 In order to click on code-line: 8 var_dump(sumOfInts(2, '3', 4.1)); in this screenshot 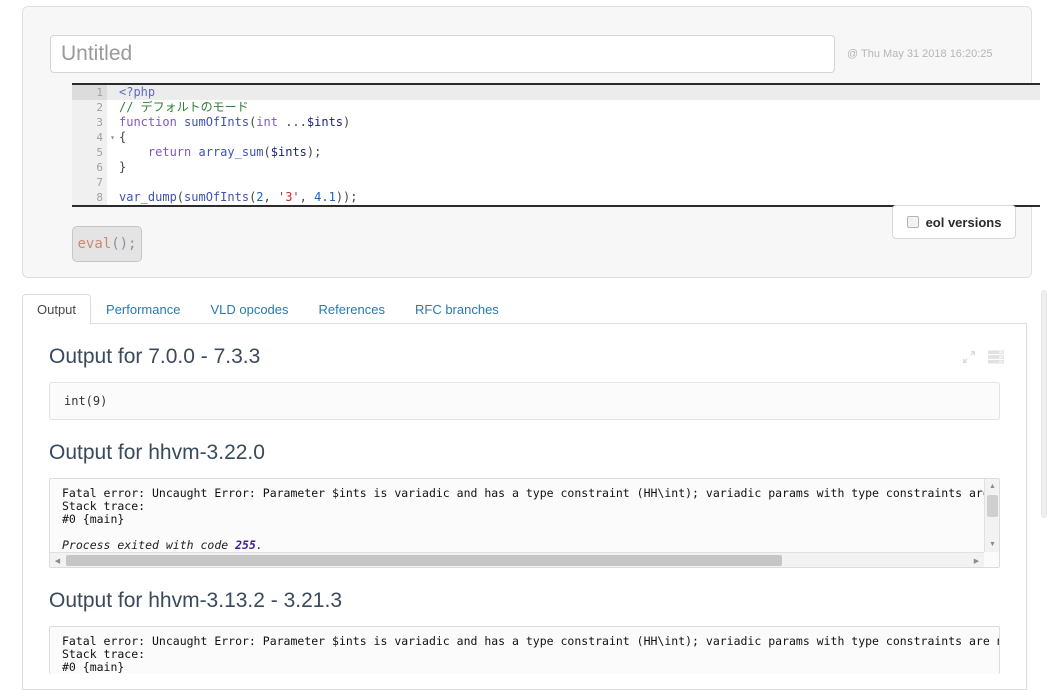, I will do `click(556, 197)`.